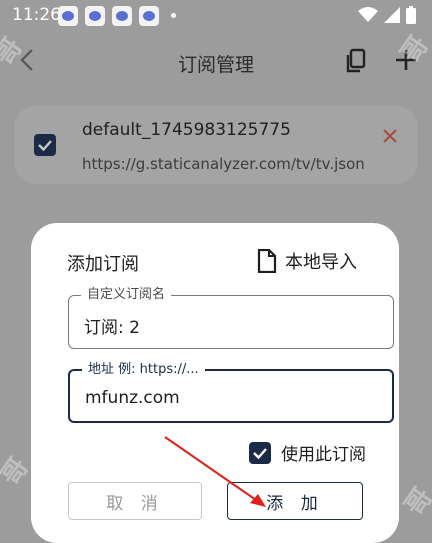  I want to click on signal-icon, so click(392, 15).